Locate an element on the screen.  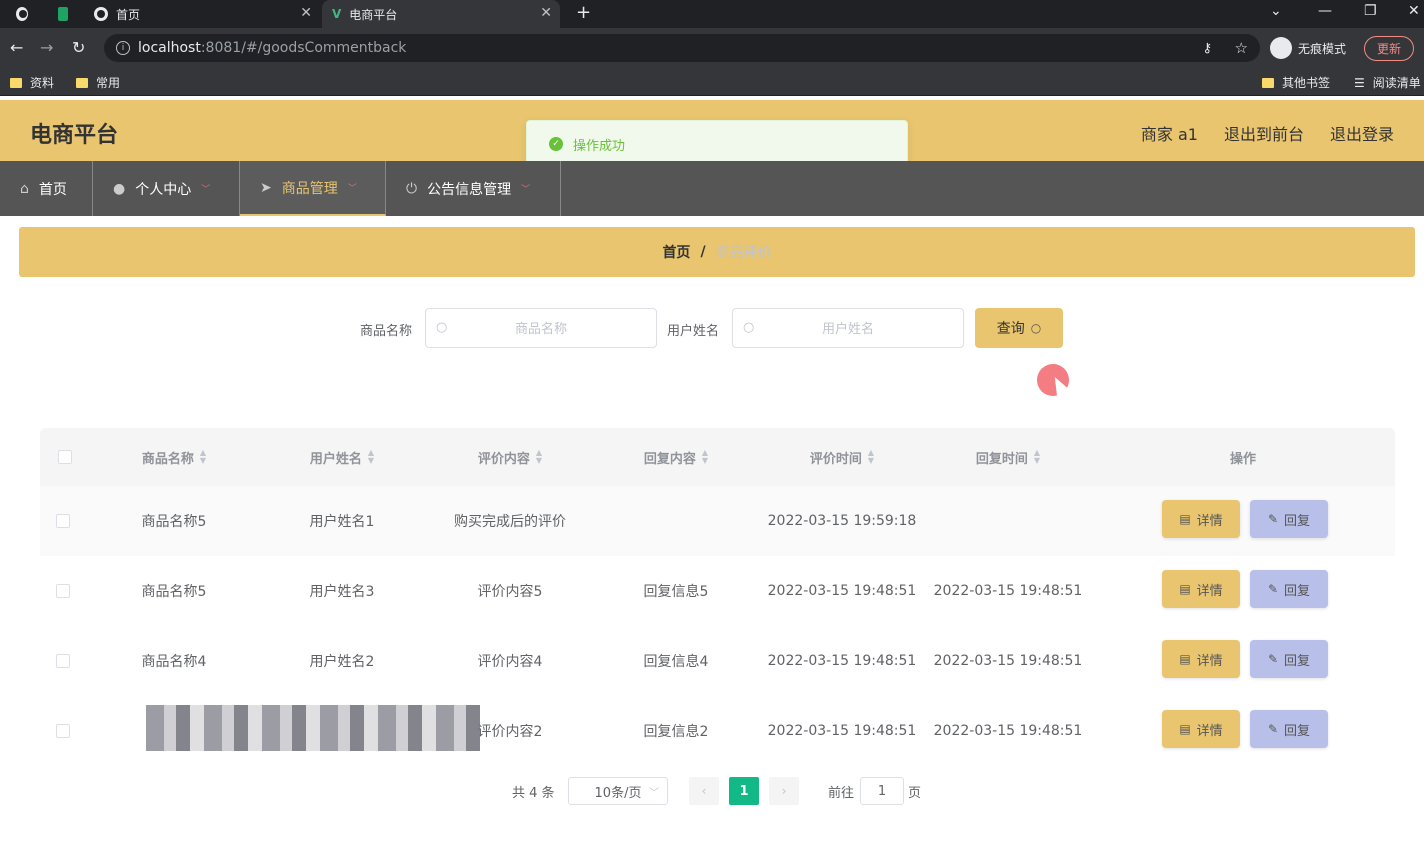
cell-user: 用户姓名1 is located at coordinates (342, 522).